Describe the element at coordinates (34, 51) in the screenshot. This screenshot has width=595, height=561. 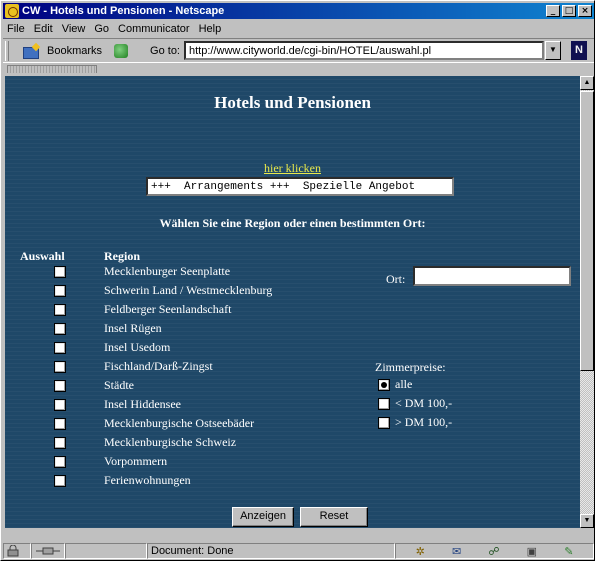
I see `bookmarks-icon` at that location.